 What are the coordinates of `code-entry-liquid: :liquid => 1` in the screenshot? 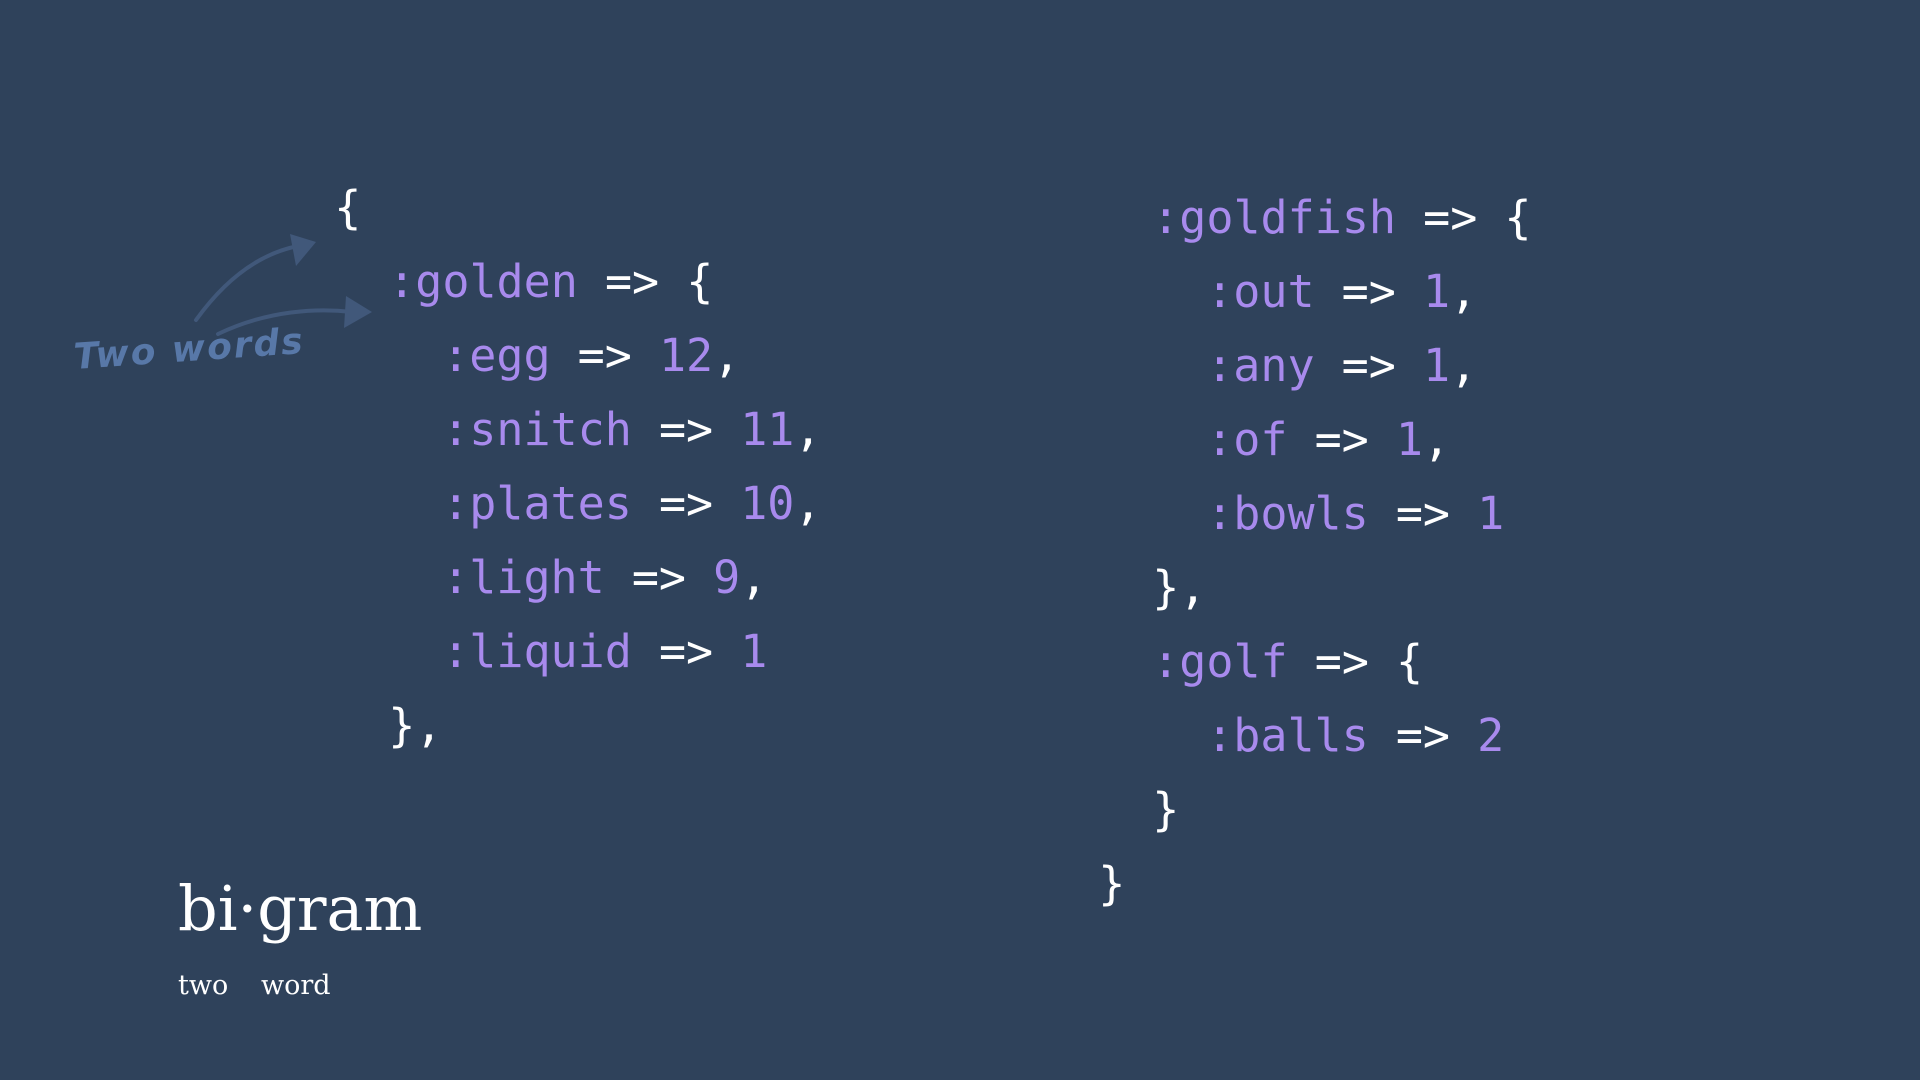 It's located at (605, 651).